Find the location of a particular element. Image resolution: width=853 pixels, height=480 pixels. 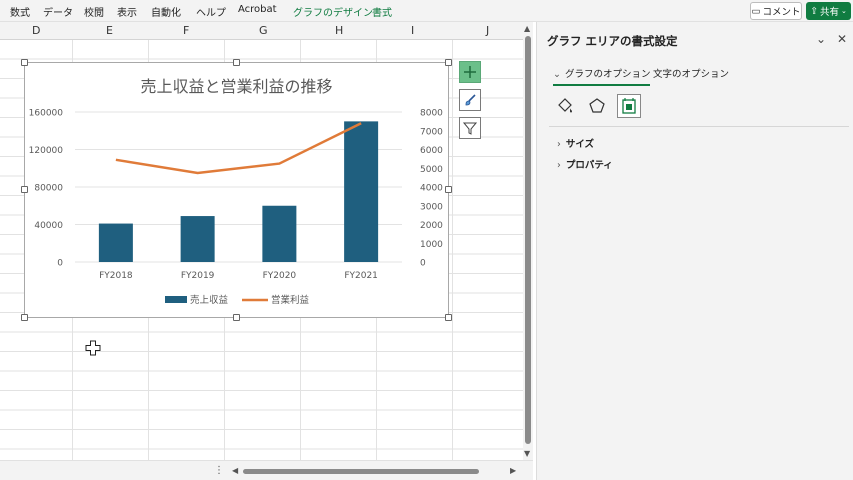

effects-button is located at coordinates (597, 106).